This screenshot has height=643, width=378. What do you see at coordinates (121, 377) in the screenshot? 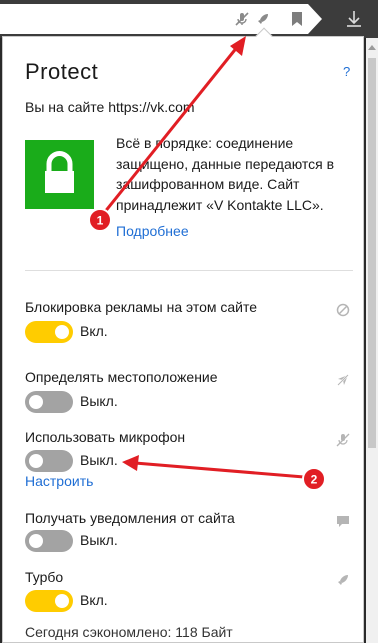
I see `setting-label-location: Определять местоположение` at bounding box center [121, 377].